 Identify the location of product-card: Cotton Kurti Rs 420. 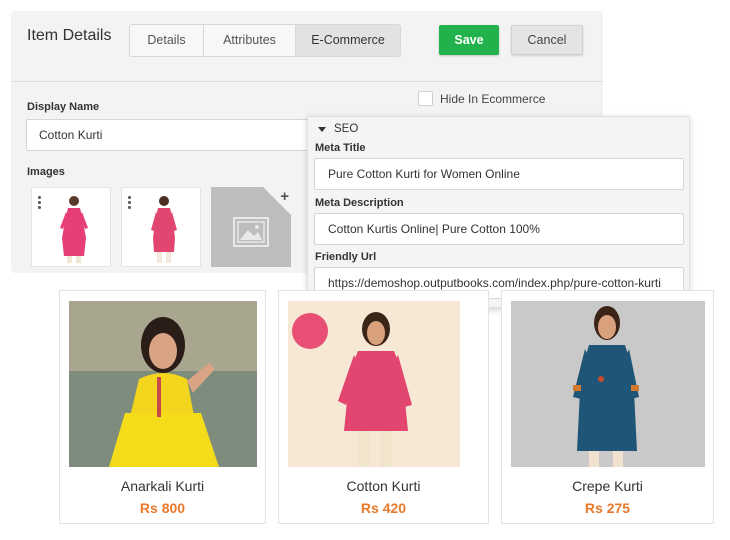
(383, 407).